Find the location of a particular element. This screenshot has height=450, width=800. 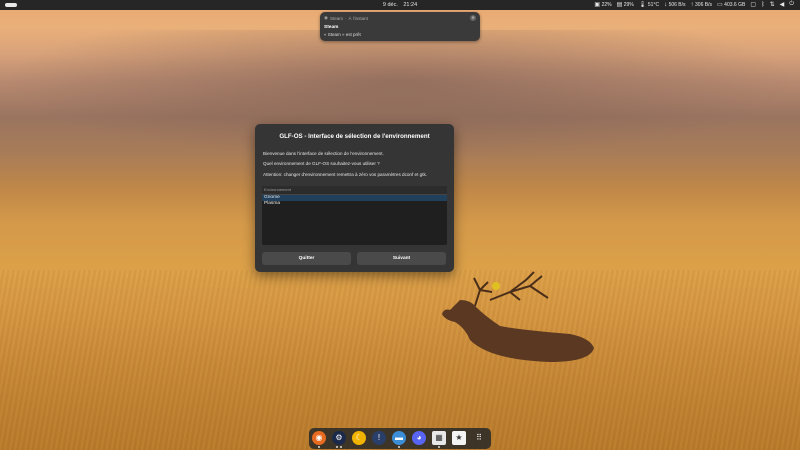

notification-header: ◉ Steam · À l'instant is located at coordinates (346, 18).